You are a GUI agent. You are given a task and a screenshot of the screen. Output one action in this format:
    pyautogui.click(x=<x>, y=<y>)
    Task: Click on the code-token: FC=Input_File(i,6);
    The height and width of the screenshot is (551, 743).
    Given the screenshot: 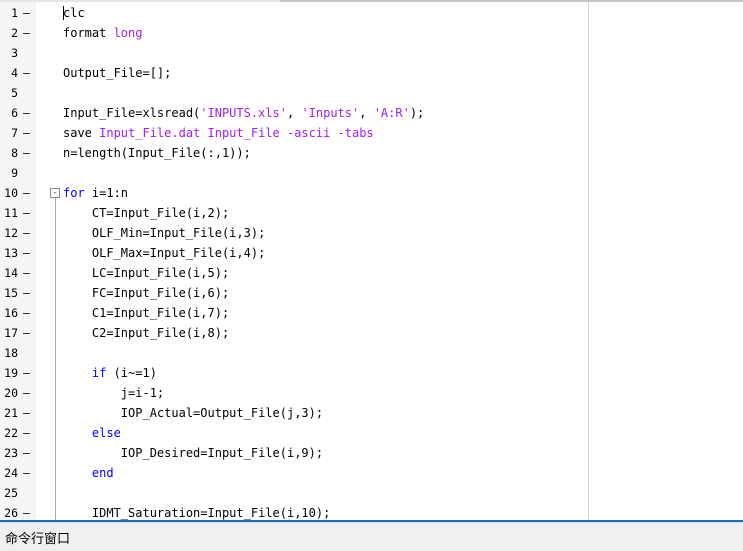 What is the action you would take?
    pyautogui.click(x=146, y=293)
    